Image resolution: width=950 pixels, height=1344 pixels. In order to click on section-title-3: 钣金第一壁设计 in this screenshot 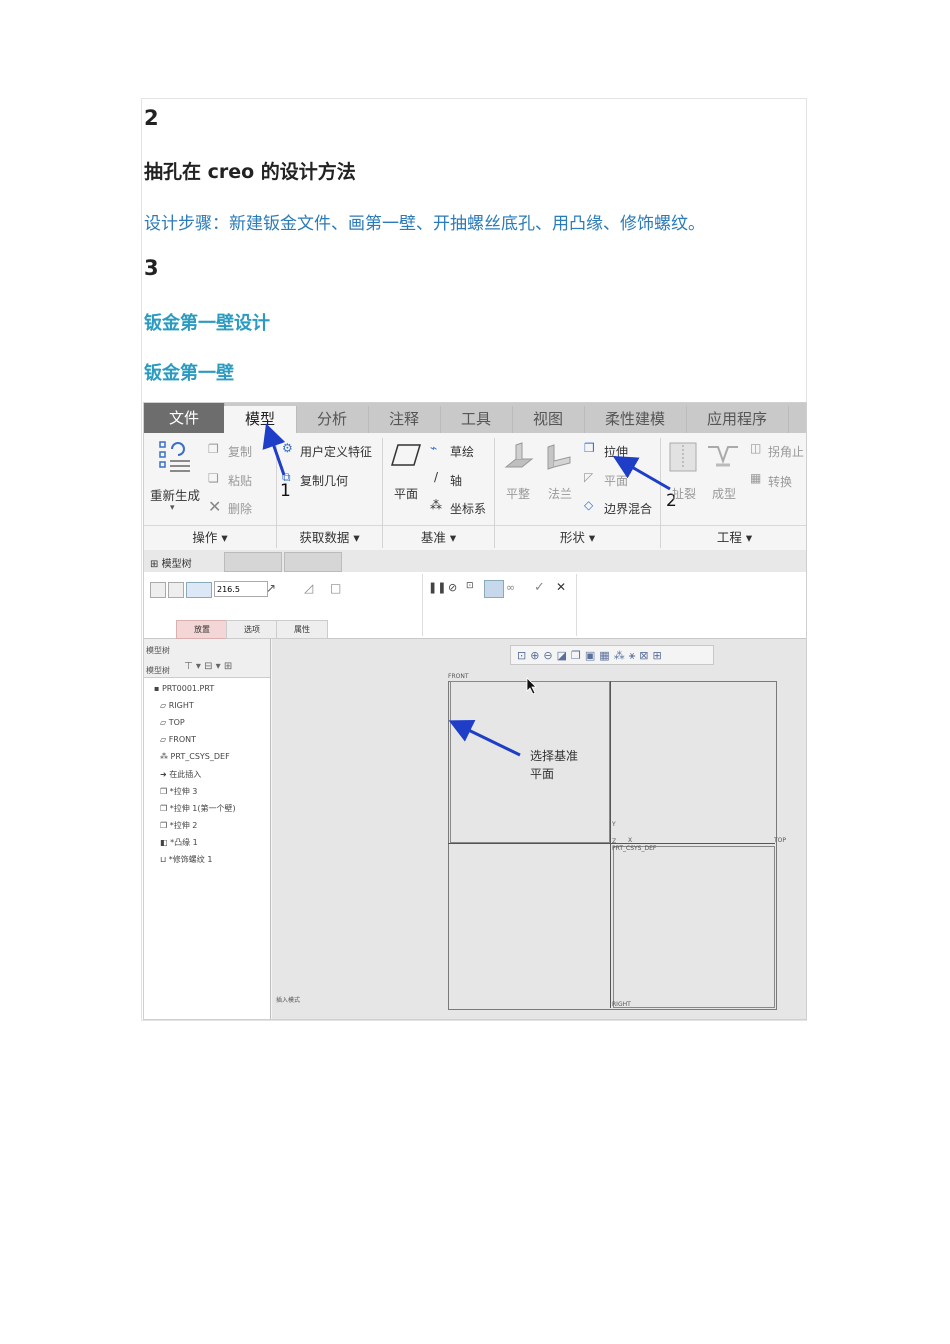, I will do `click(207, 323)`.